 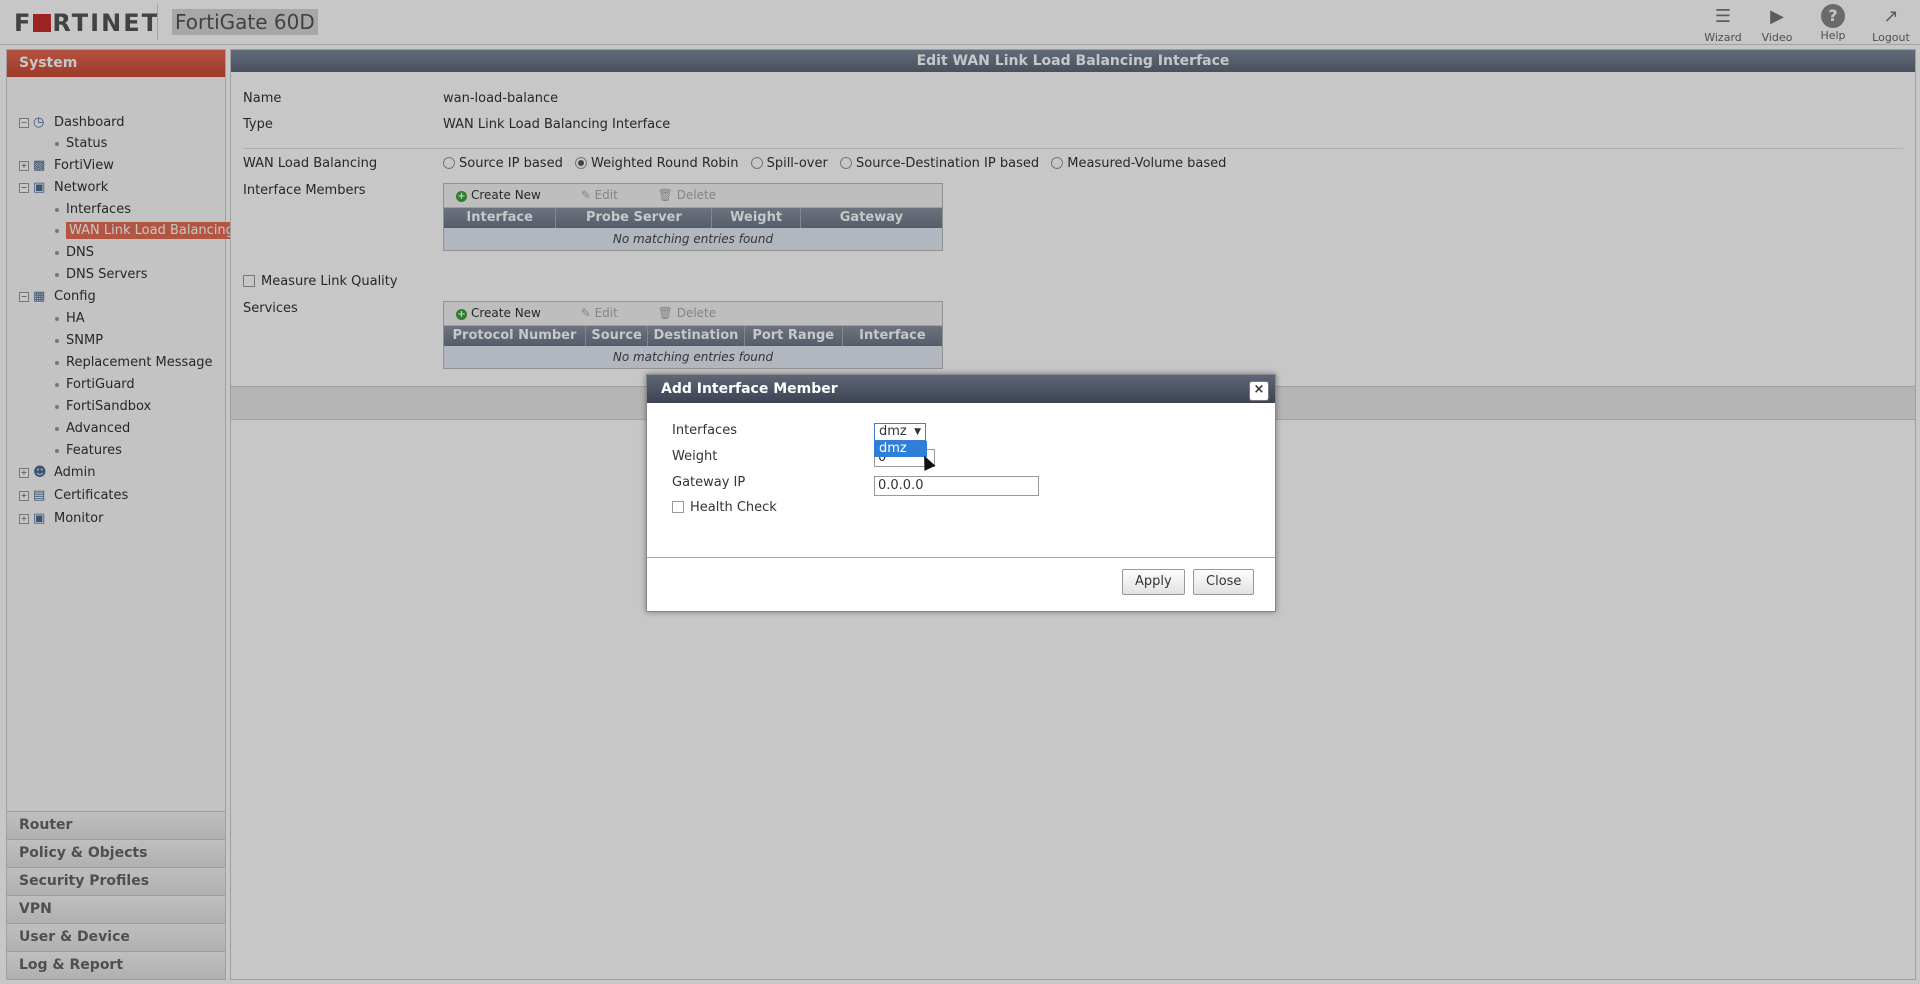 I want to click on health-check-checkbox, so click(x=678, y=506).